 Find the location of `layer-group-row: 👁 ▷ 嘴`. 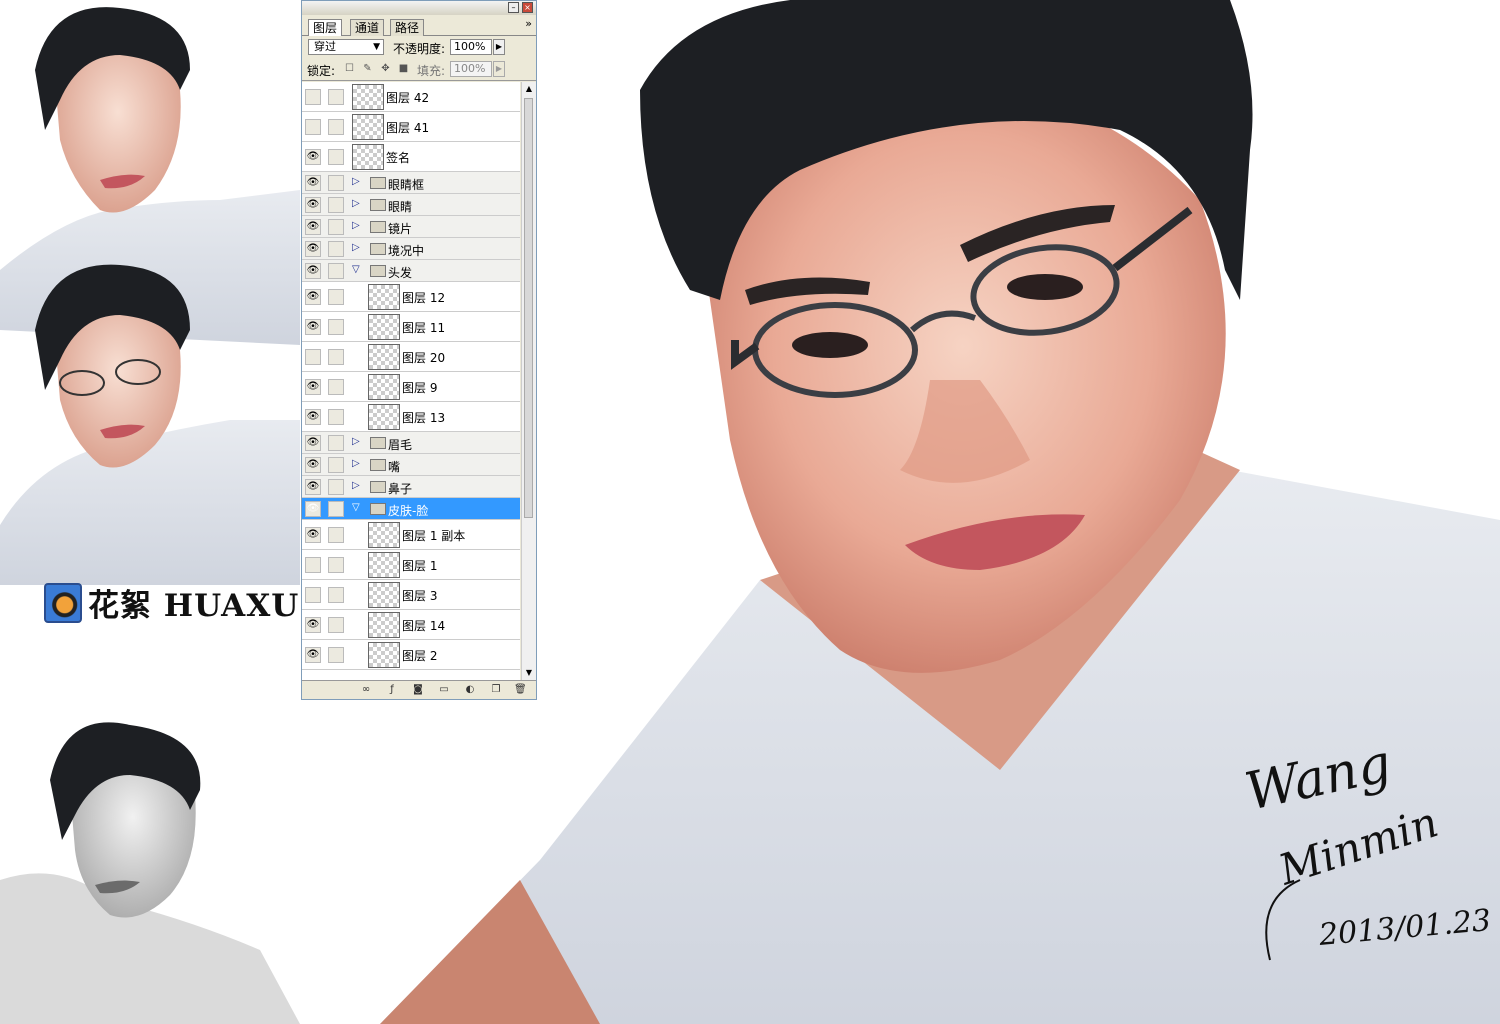

layer-group-row: 👁 ▷ 嘴 is located at coordinates (411, 465).